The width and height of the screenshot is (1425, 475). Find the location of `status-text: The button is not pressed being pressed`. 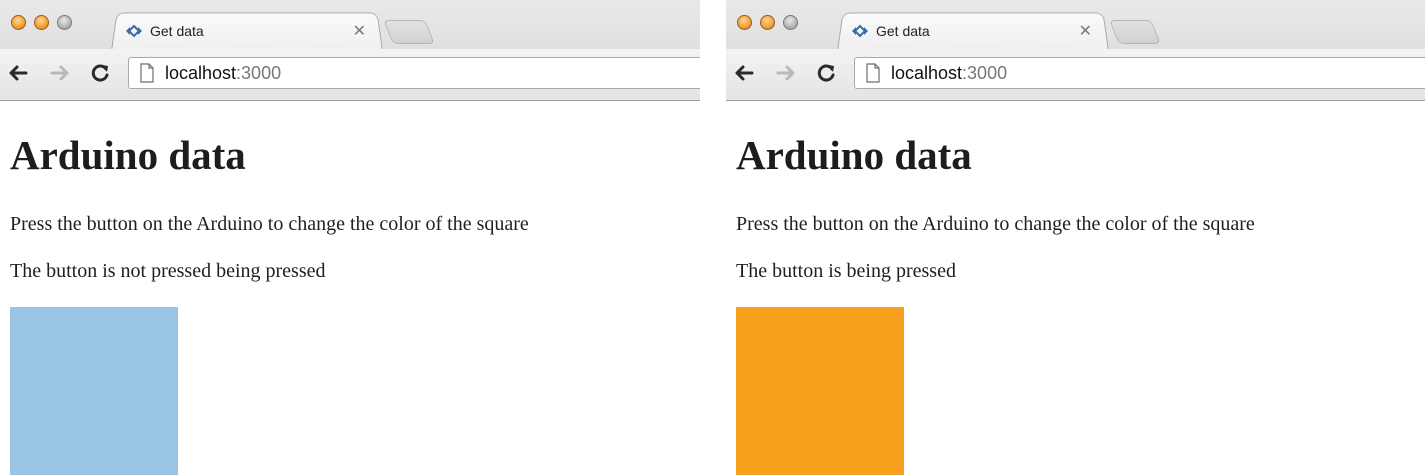

status-text: The button is not pressed being pressed is located at coordinates (168, 271).